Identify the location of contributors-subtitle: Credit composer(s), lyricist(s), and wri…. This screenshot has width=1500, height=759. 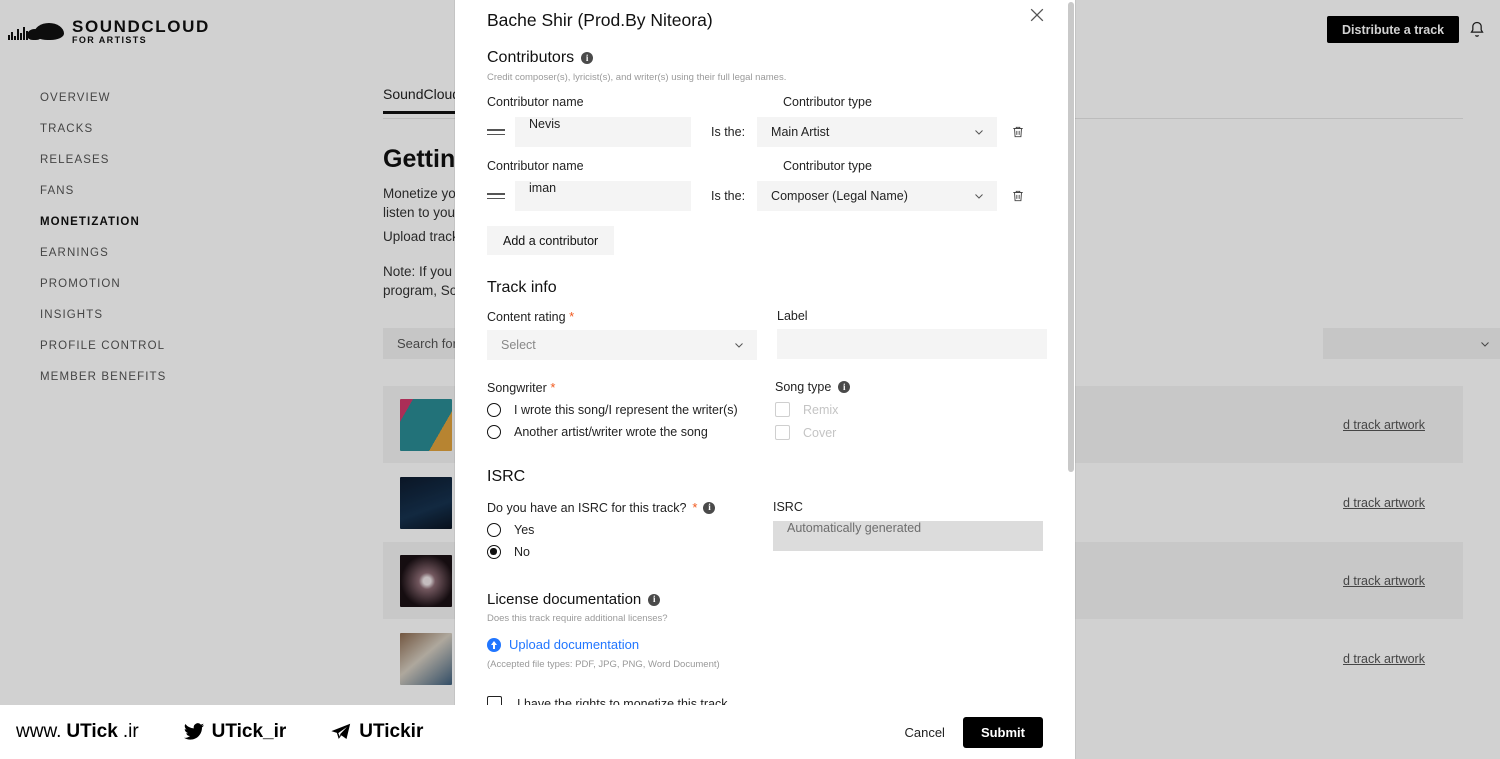
(637, 77).